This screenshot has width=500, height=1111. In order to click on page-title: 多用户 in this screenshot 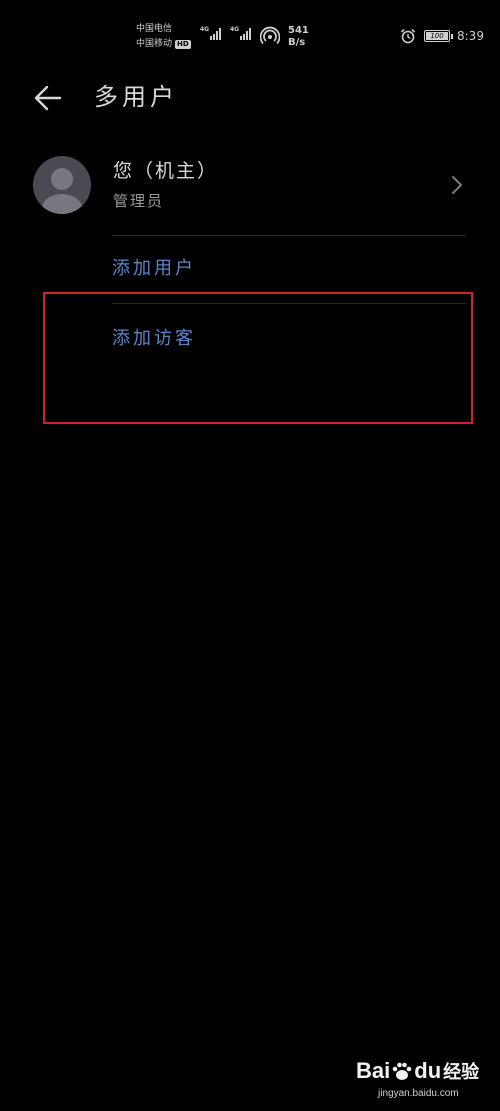, I will do `click(136, 97)`.